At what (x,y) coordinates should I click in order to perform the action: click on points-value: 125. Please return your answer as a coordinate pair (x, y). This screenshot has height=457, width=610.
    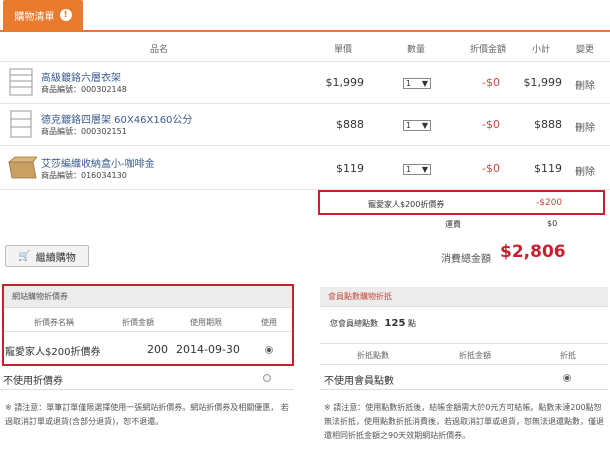
    Looking at the image, I should click on (395, 323).